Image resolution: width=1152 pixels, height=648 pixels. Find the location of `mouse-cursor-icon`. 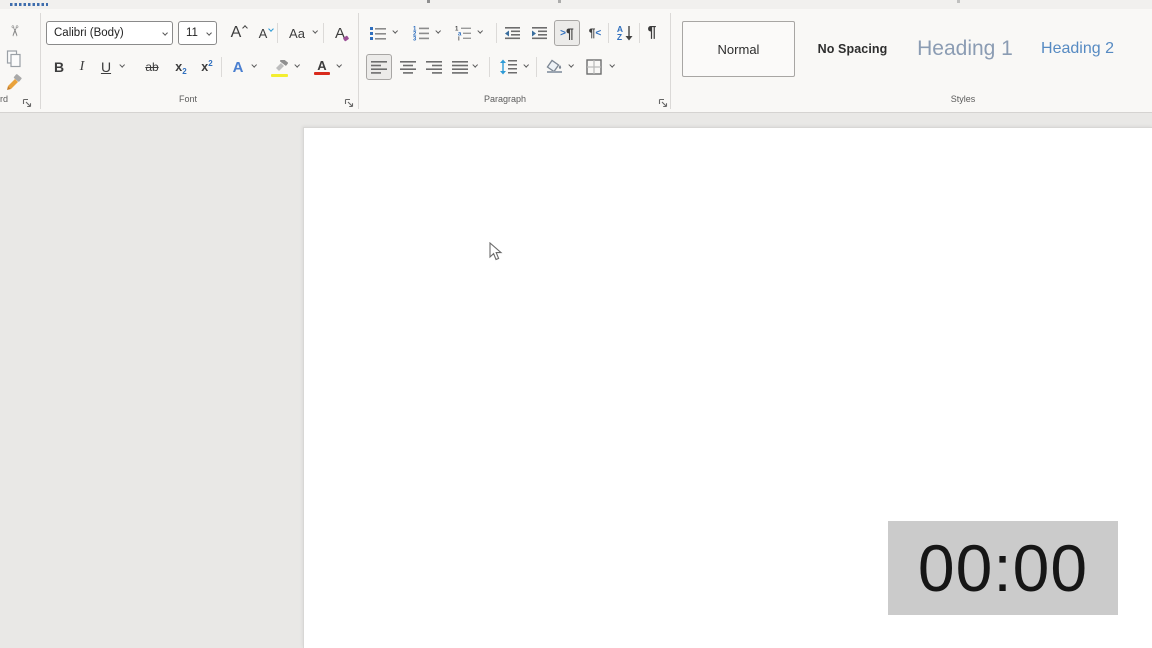

mouse-cursor-icon is located at coordinates (496, 251).